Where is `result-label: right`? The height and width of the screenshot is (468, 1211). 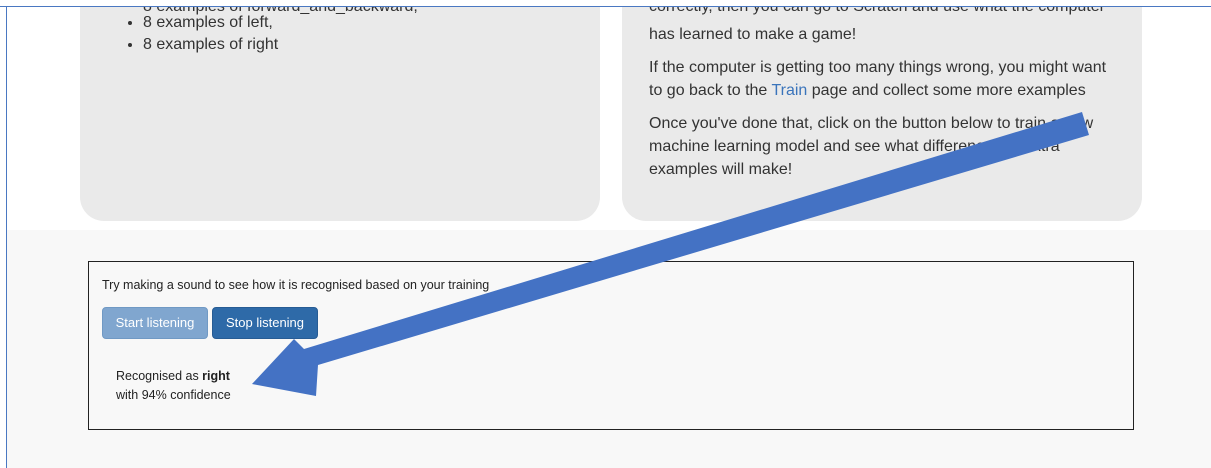 result-label: right is located at coordinates (216, 376).